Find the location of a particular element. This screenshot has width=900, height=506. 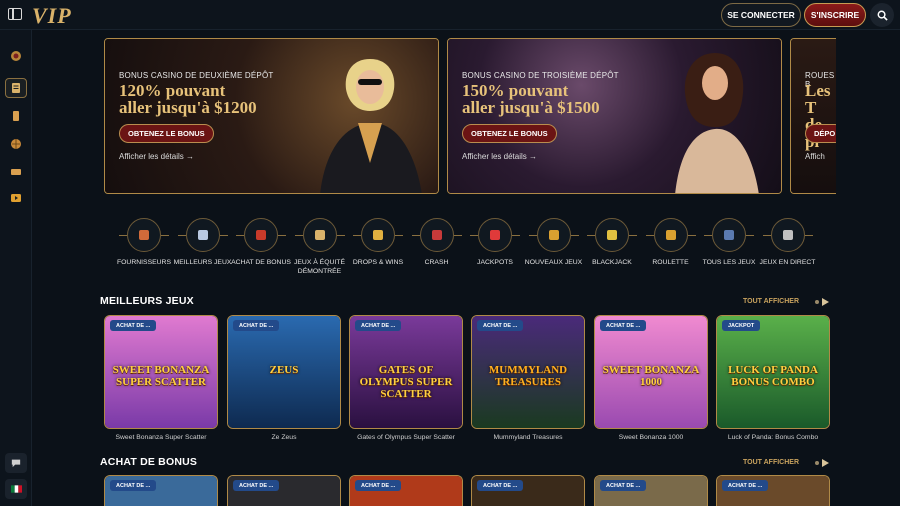

category-chip: BLACKJACK is located at coordinates (612, 242).